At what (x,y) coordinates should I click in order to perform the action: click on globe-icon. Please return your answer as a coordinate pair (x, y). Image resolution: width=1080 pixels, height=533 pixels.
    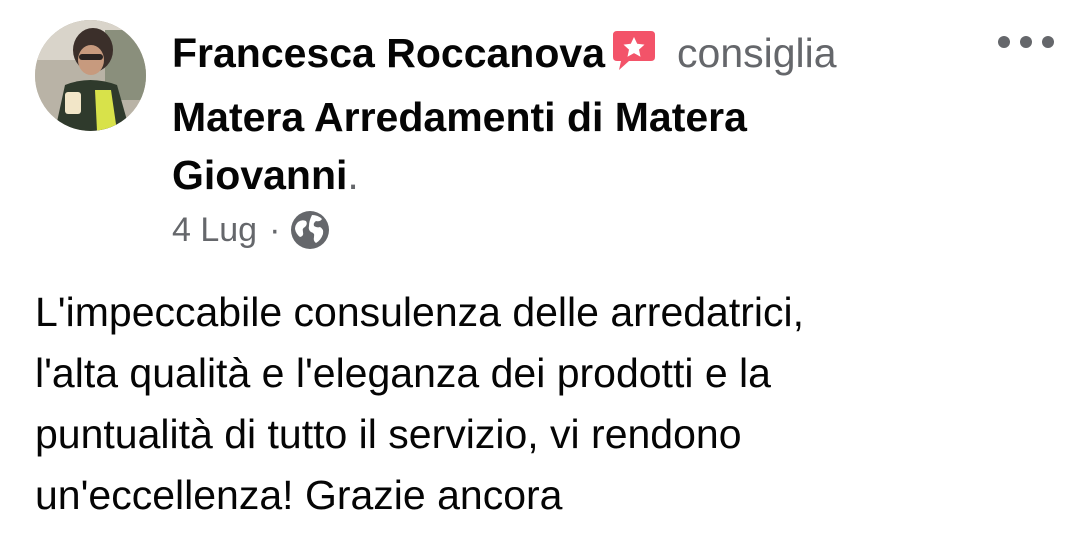
    Looking at the image, I should click on (310, 230).